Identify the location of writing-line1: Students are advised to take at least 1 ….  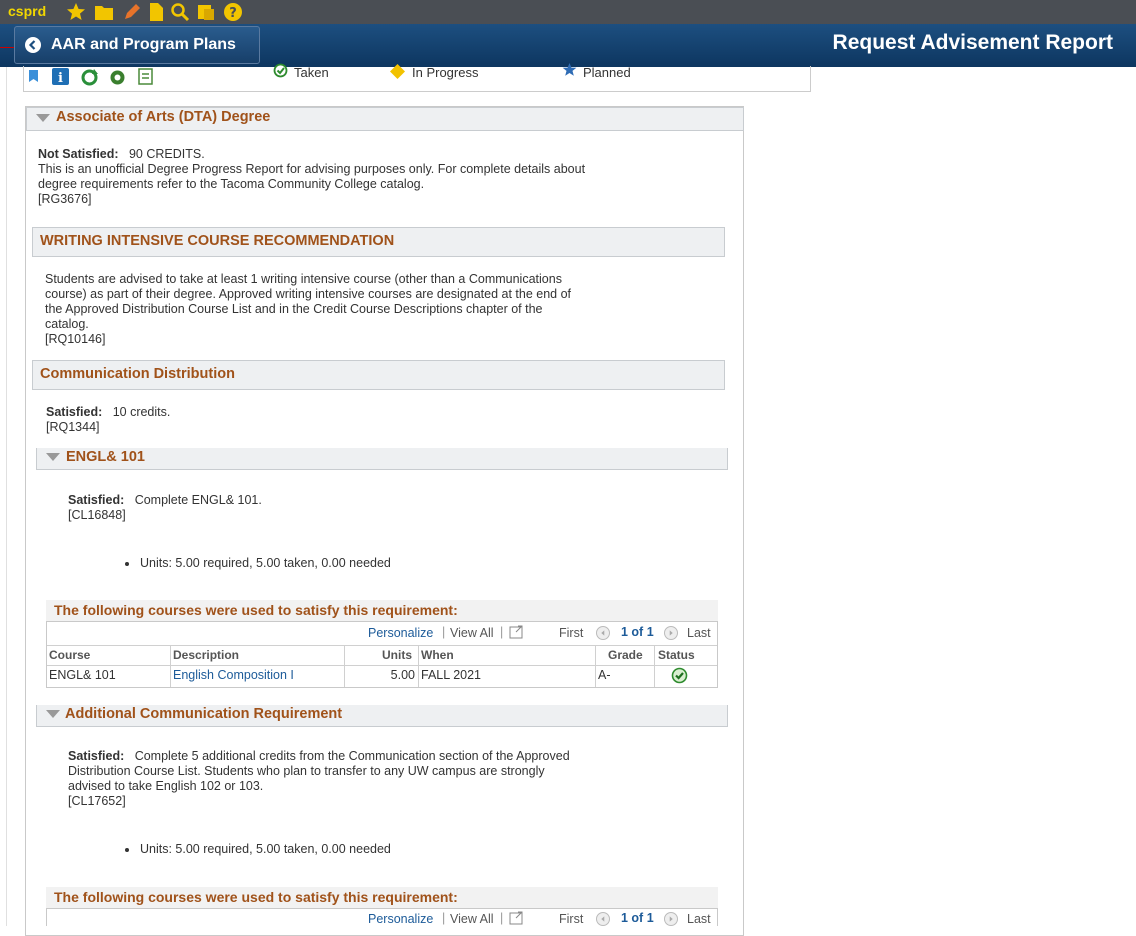
(303, 279).